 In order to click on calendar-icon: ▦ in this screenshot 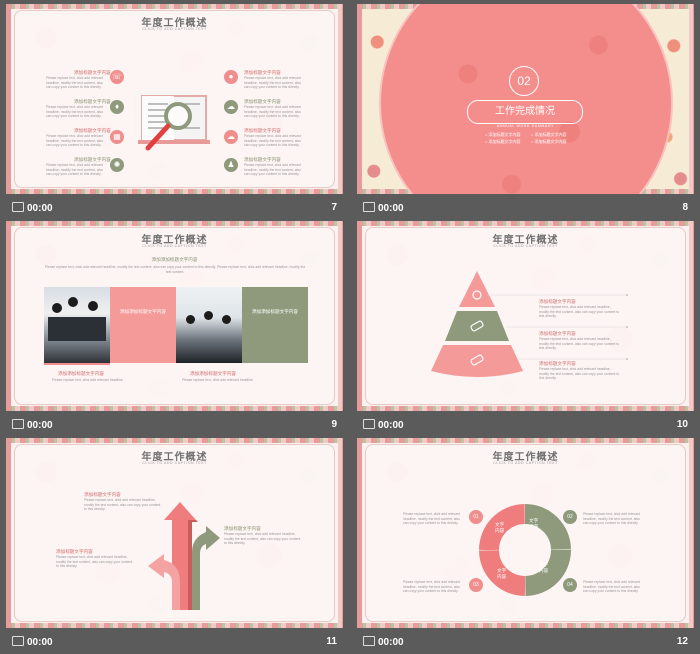, I will do `click(117, 137)`.